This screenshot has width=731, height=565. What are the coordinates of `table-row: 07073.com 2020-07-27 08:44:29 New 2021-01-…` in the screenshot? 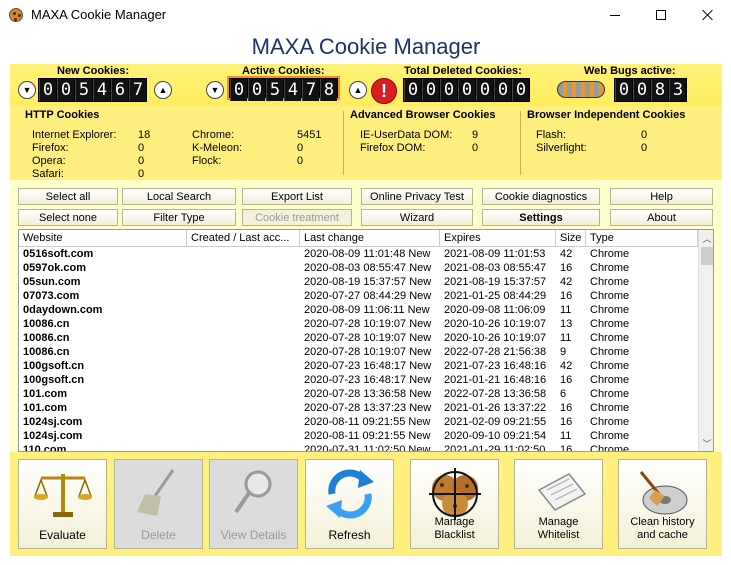 It's located at (358, 296).